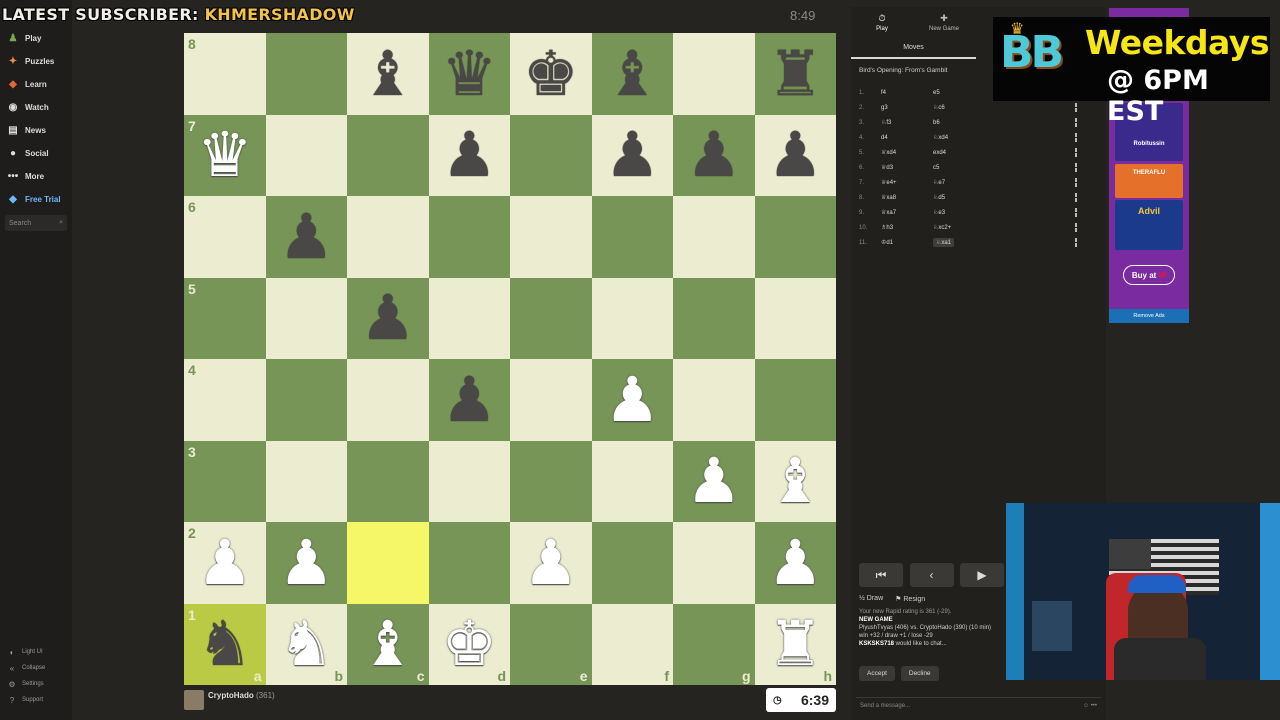 This screenshot has height=720, width=1280. I want to click on square-d3, so click(469, 481).